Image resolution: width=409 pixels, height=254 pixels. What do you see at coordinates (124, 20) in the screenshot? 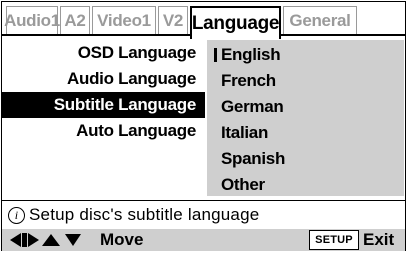
I see `tab-video1: Video1` at bounding box center [124, 20].